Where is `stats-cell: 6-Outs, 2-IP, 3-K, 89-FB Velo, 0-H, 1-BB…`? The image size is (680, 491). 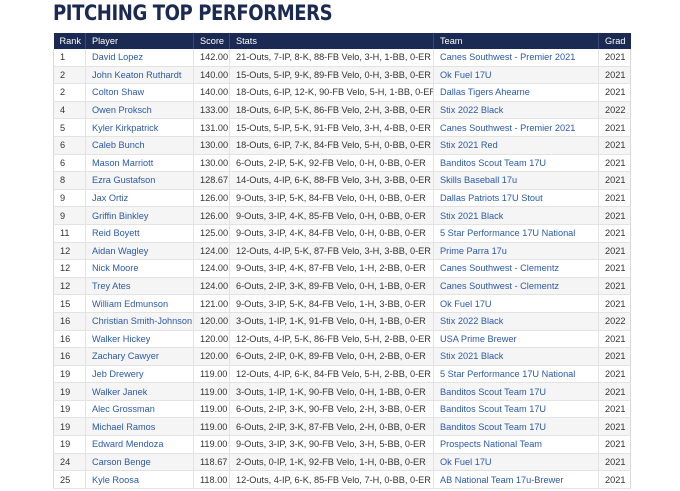
stats-cell: 6-Outs, 2-IP, 3-K, 89-FB Velo, 0-H, 1-BB… is located at coordinates (331, 286).